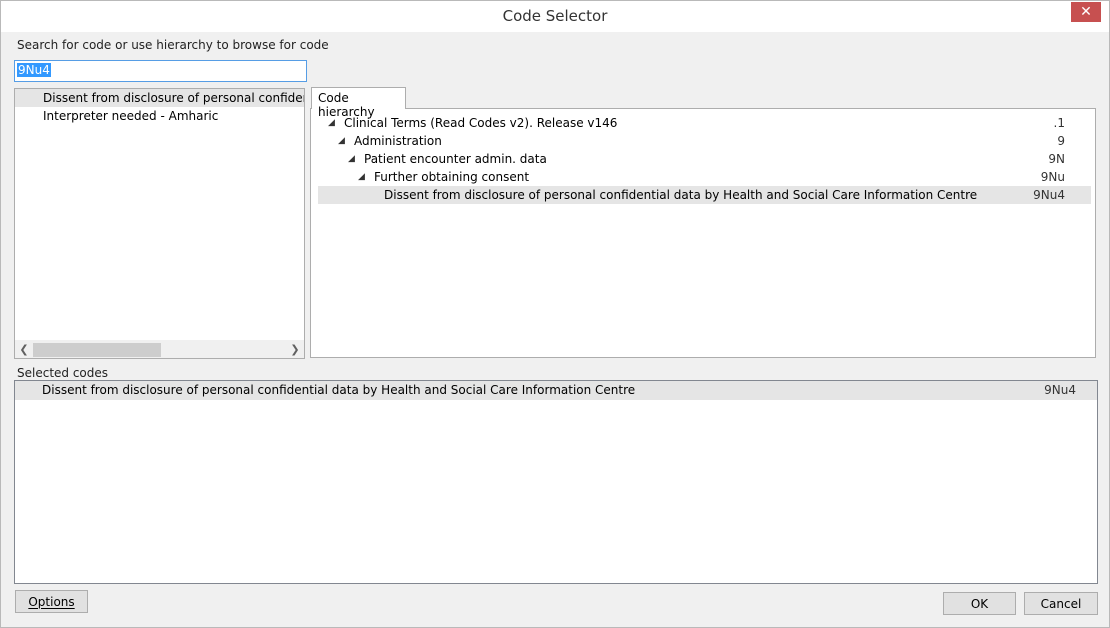 Image resolution: width=1110 pixels, height=628 pixels. Describe the element at coordinates (24, 349) in the screenshot. I see `chevron-left-icon: ❮` at that location.